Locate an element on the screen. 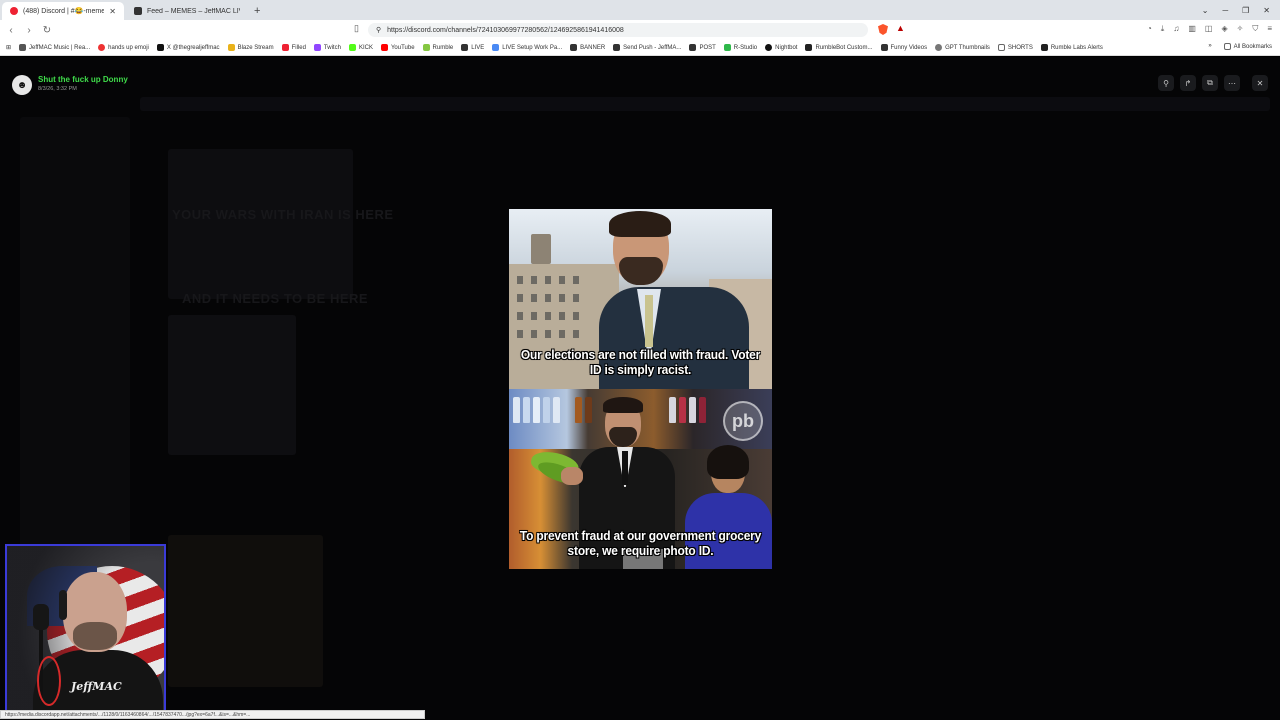 The image size is (1280, 720). minimize-icon: ─ is located at coordinates (1225, 10).